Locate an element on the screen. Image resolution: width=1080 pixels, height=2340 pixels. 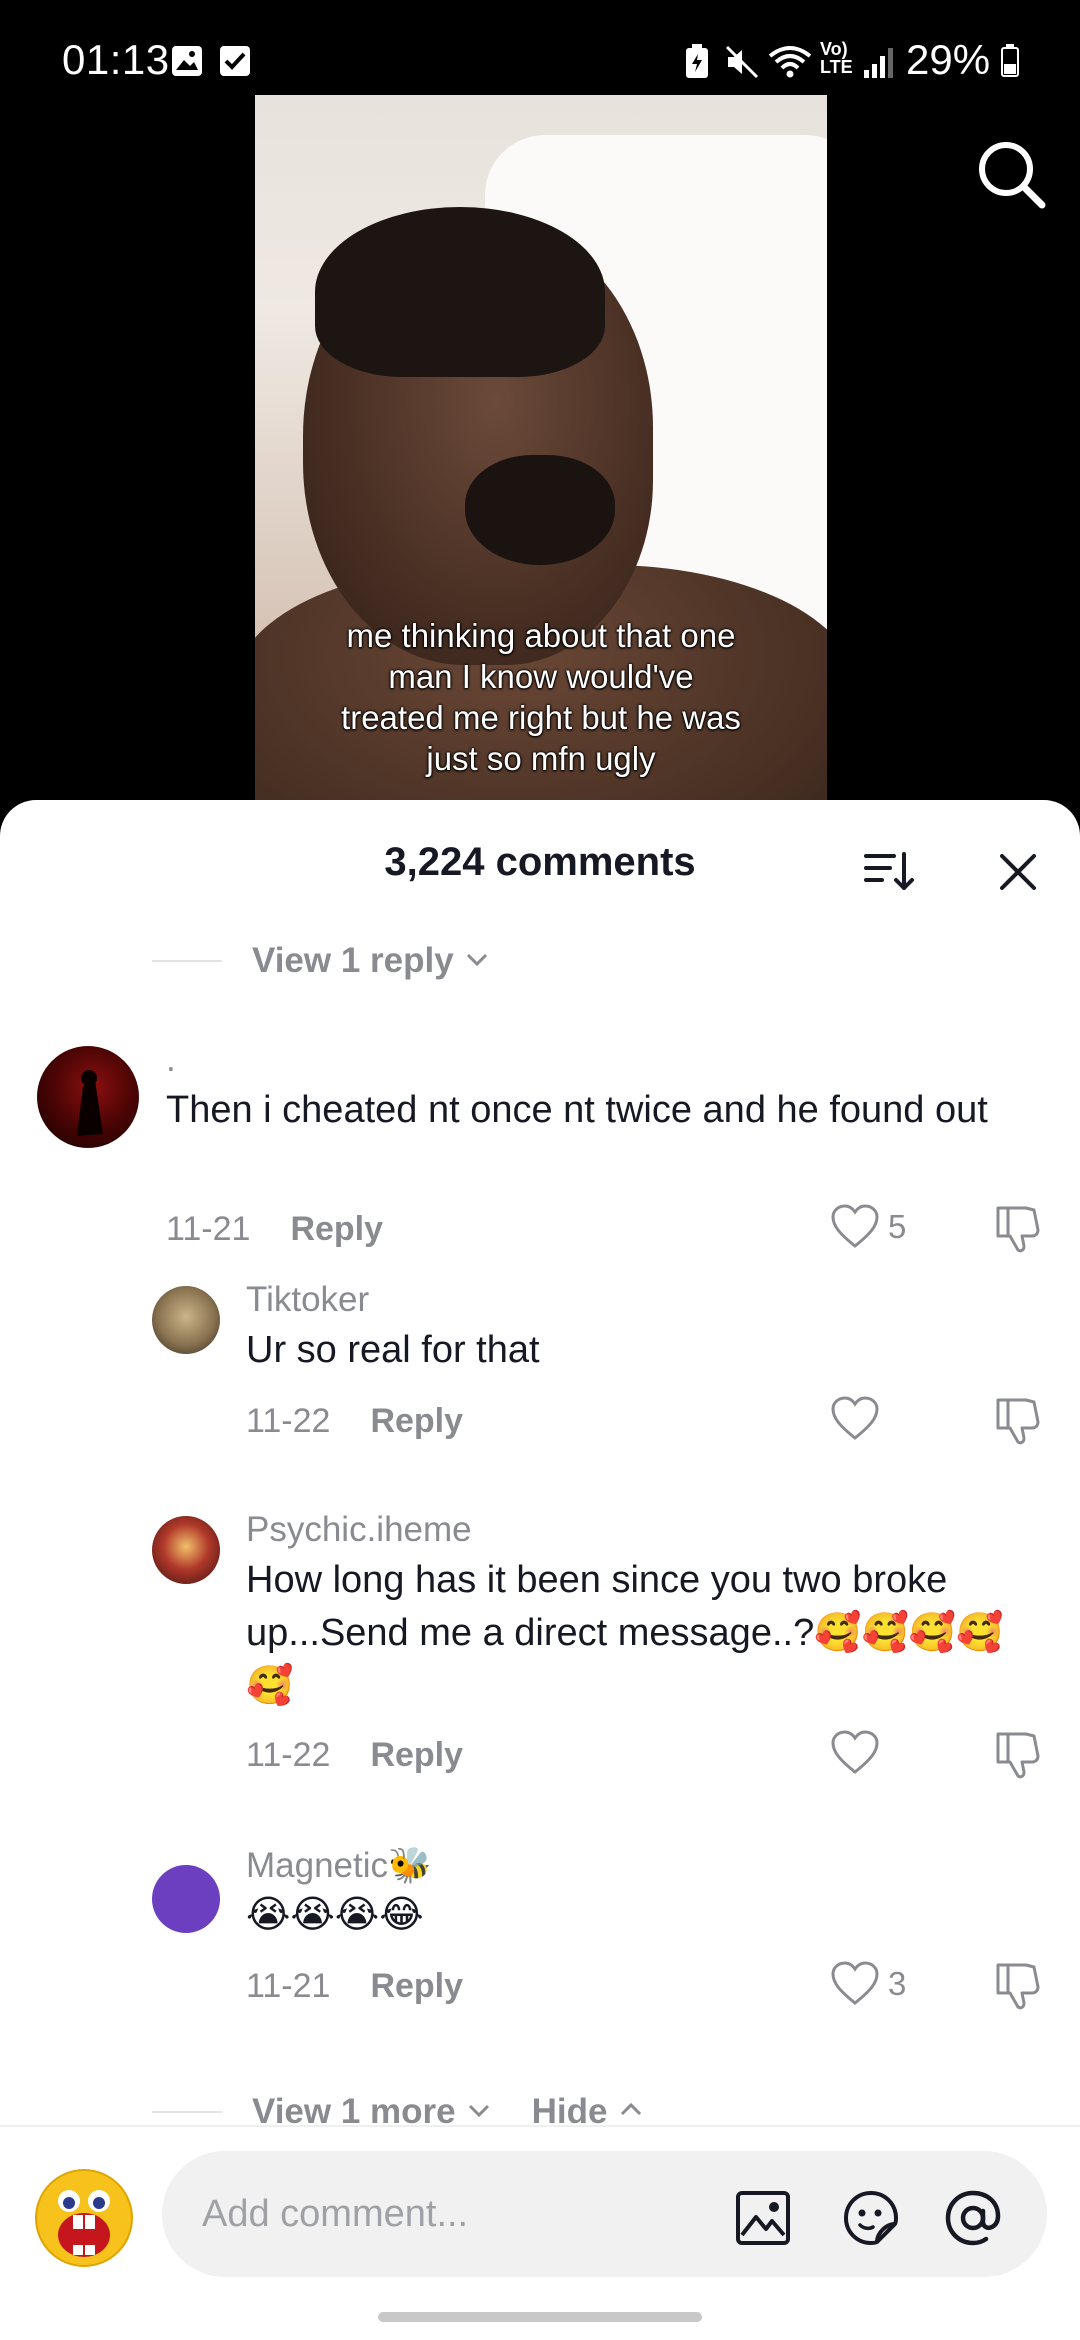
sort-icon is located at coordinates (888, 872).